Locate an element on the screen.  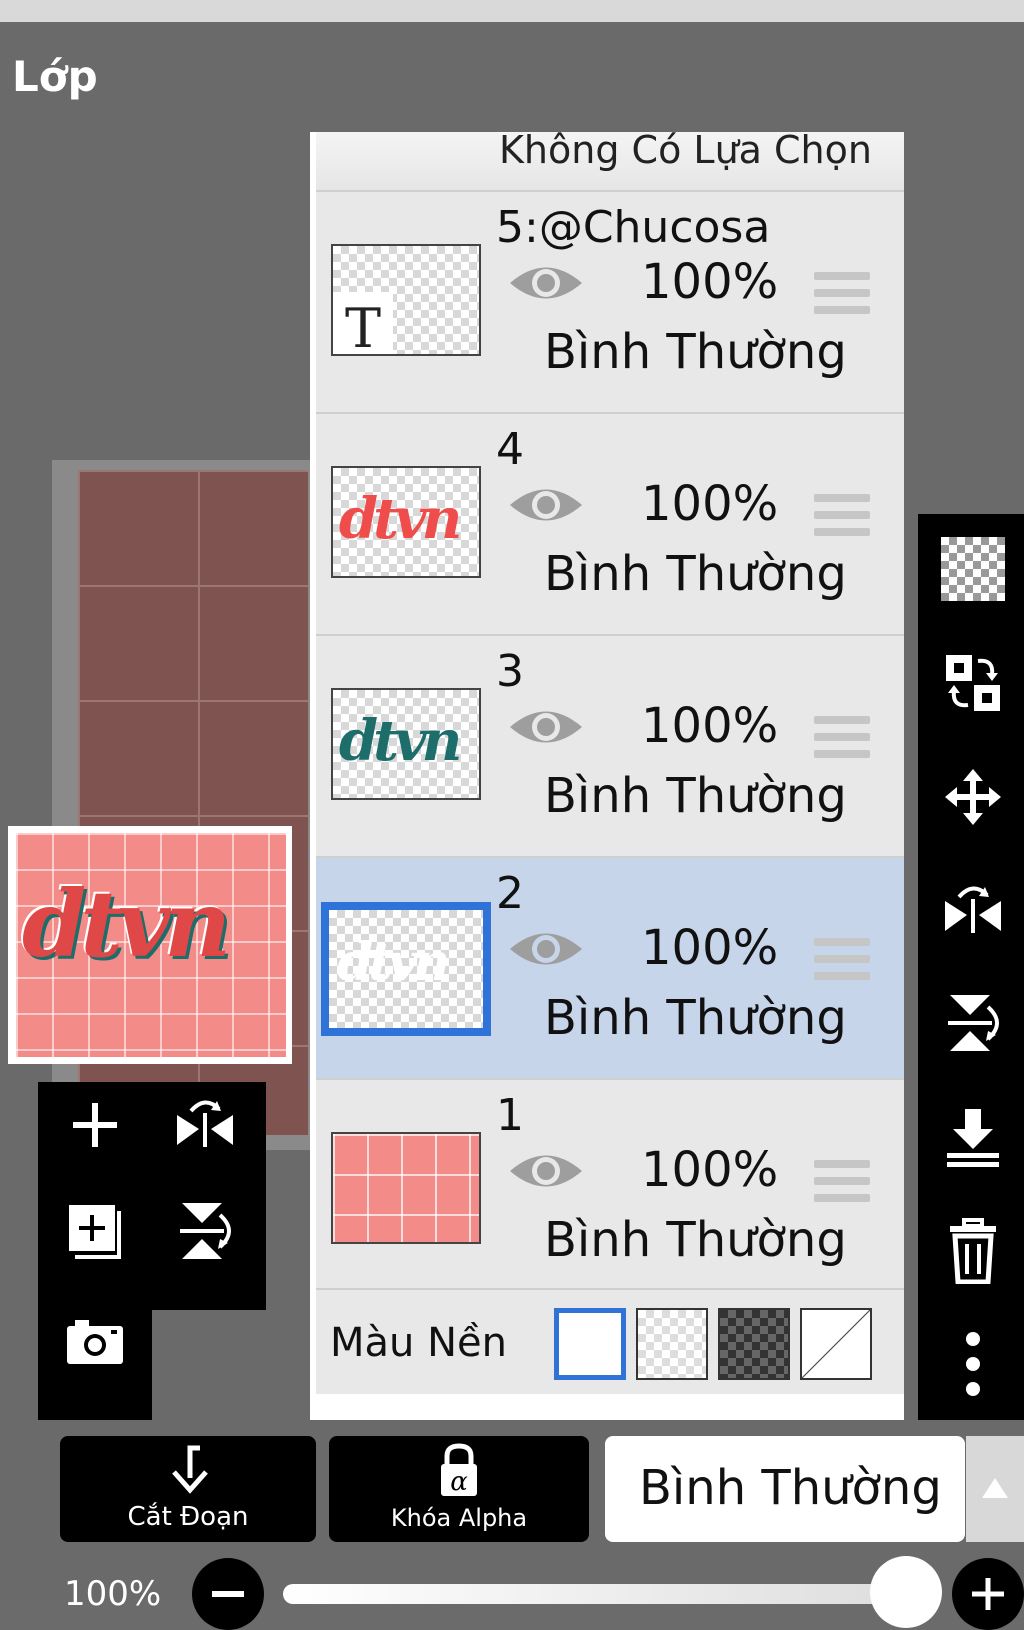
blend-mode-arrow is located at coordinates (995, 1489).